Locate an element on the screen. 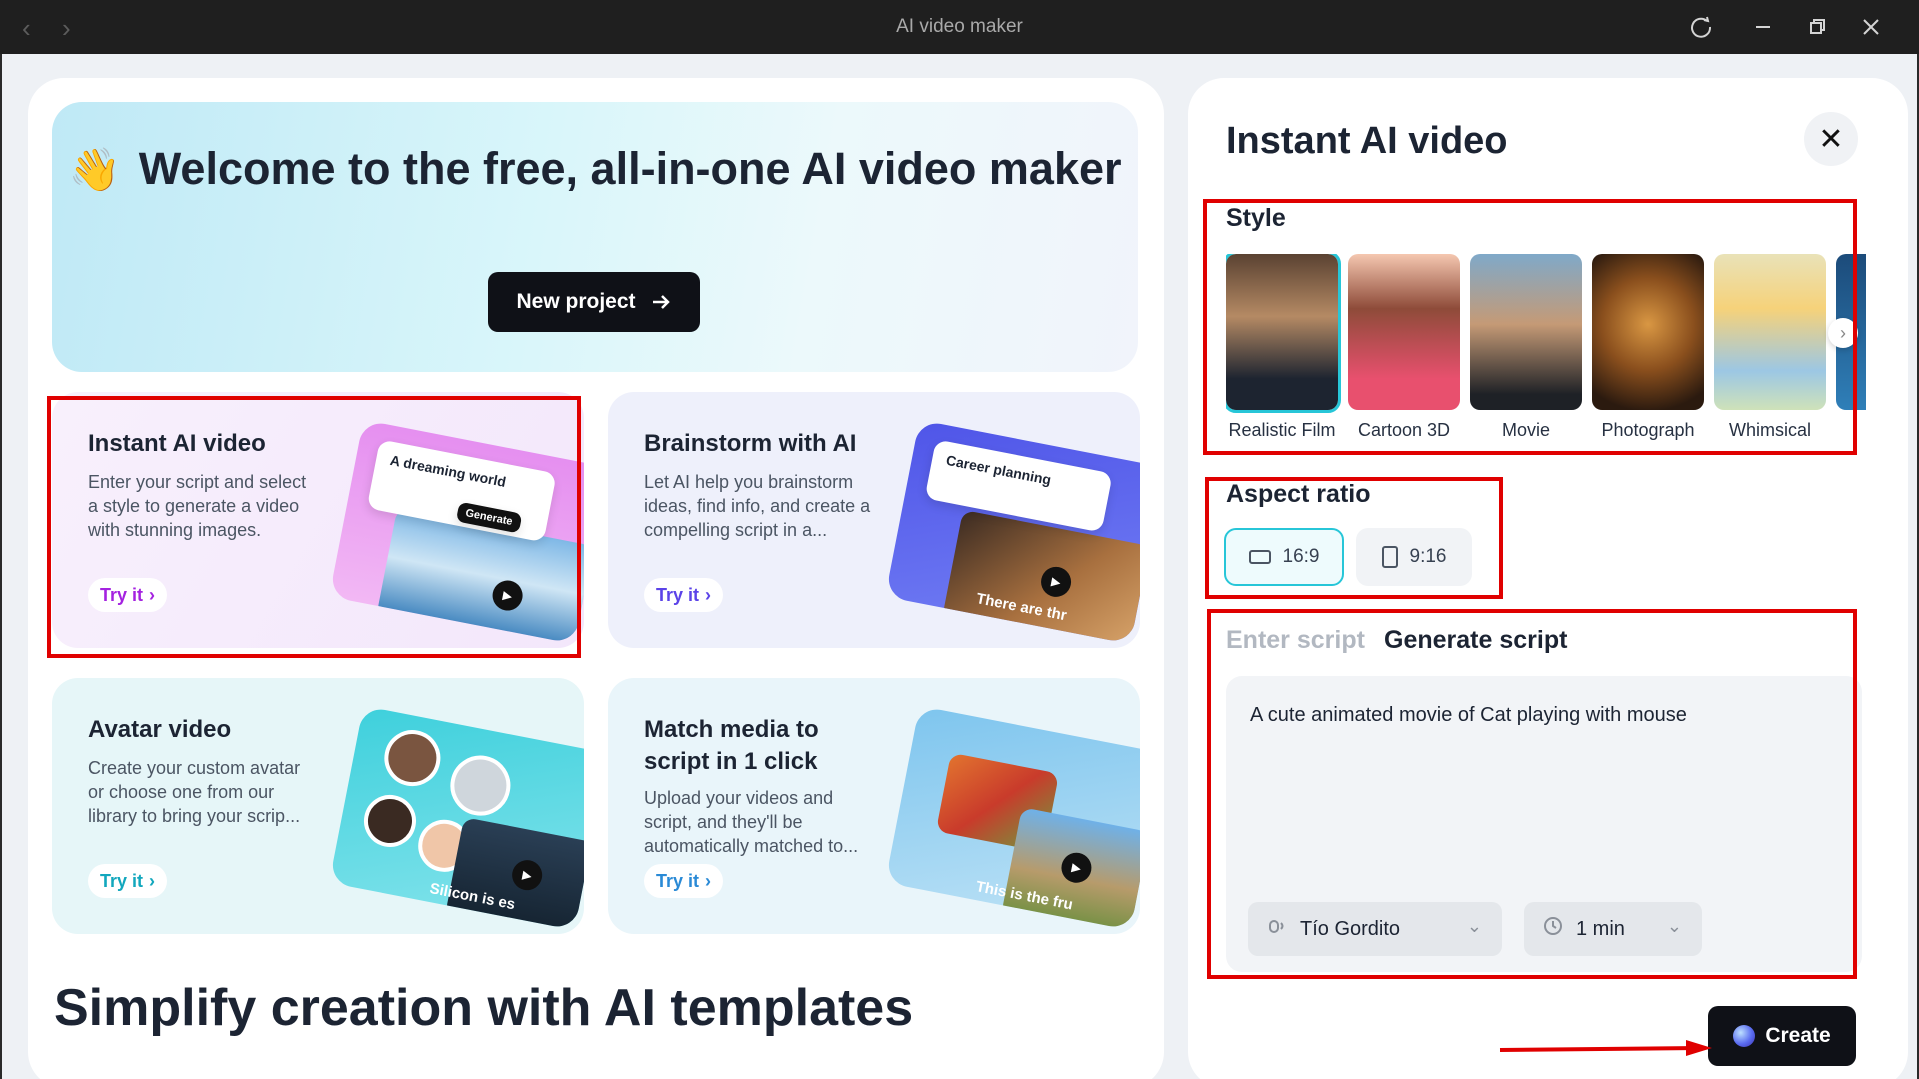 The height and width of the screenshot is (1079, 1919). minimize-icon is located at coordinates (1763, 27).